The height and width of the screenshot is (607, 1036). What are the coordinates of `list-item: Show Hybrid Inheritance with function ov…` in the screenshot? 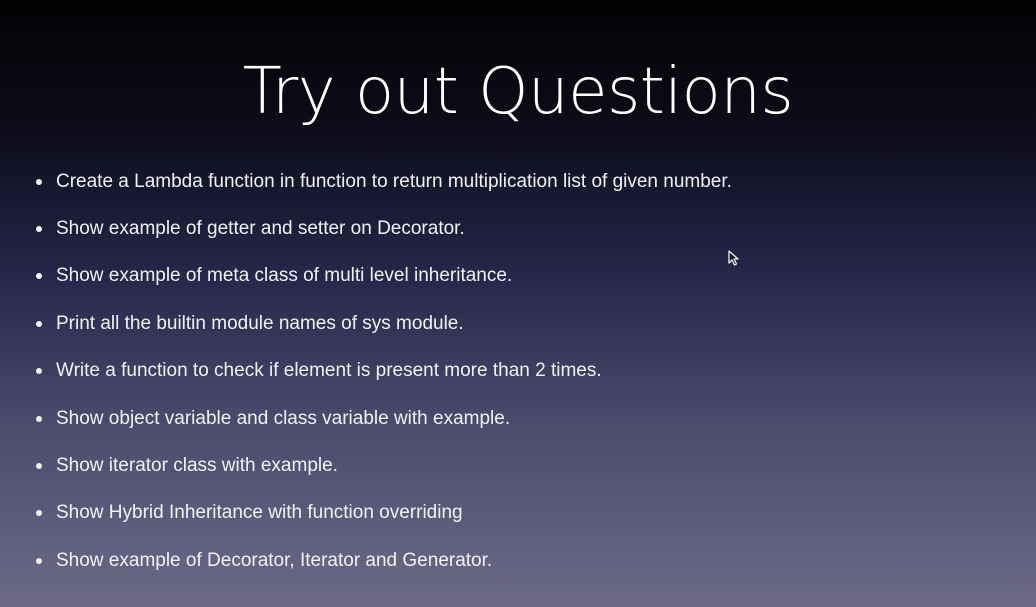 It's located at (516, 513).